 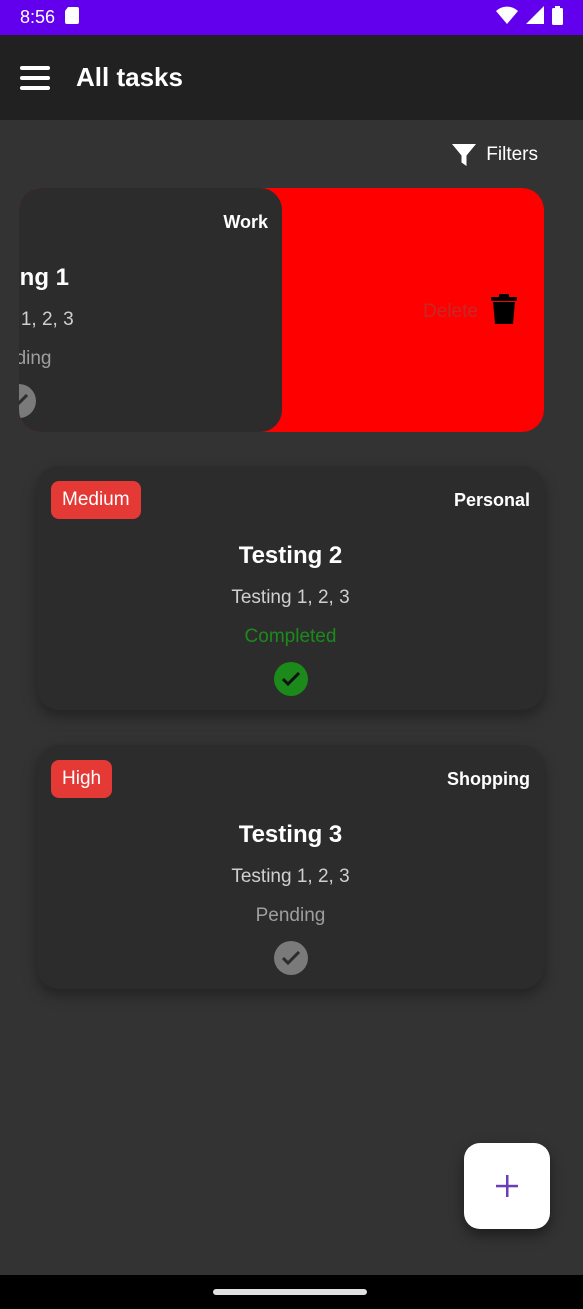 What do you see at coordinates (150, 310) in the screenshot?
I see `task-card-swiped: Work ting 1 g 1, 2, 3 nding` at bounding box center [150, 310].